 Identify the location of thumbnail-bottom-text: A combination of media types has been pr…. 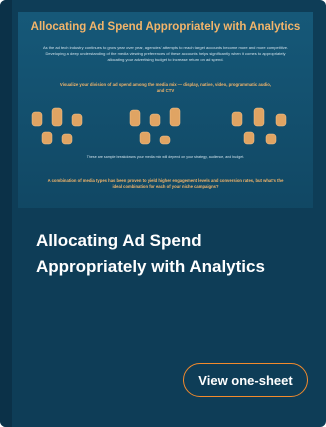
(165, 183).